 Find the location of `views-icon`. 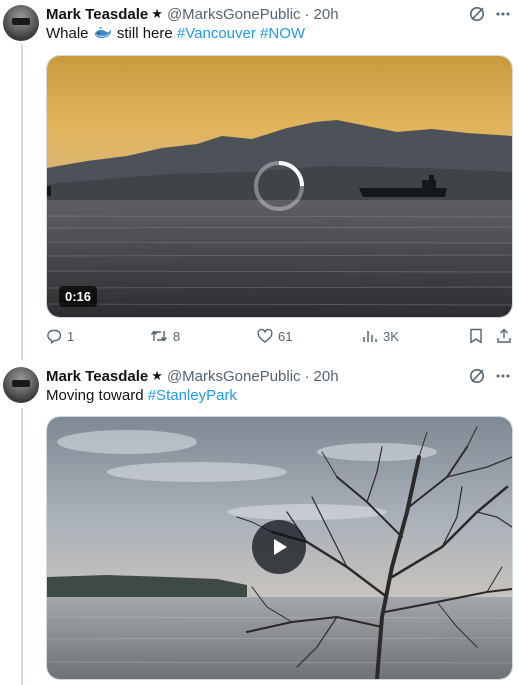

views-icon is located at coordinates (370, 336).